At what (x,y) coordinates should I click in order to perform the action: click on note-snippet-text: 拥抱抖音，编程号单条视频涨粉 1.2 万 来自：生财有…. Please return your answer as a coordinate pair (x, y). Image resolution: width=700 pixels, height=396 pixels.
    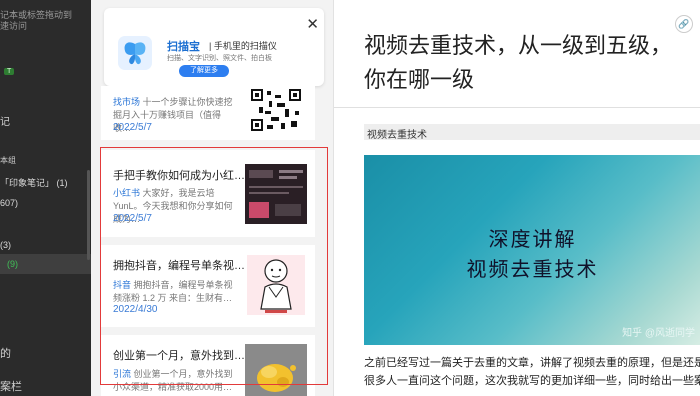
    Looking at the image, I should click on (173, 291).